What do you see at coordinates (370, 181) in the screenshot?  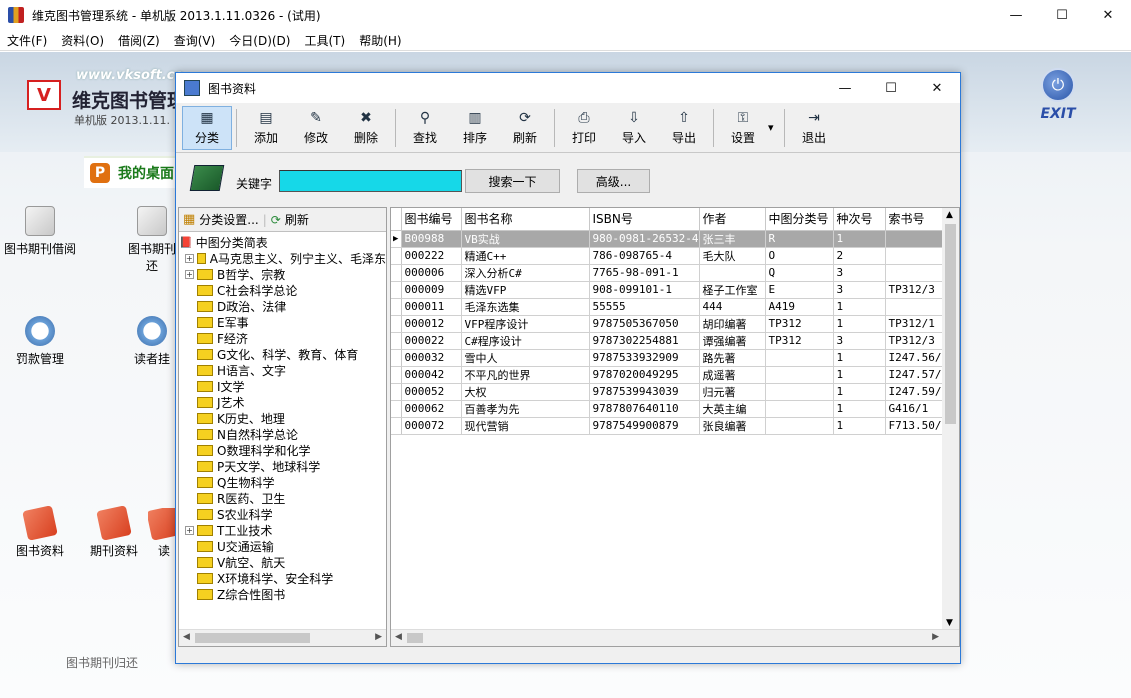 I see `keyword-input` at bounding box center [370, 181].